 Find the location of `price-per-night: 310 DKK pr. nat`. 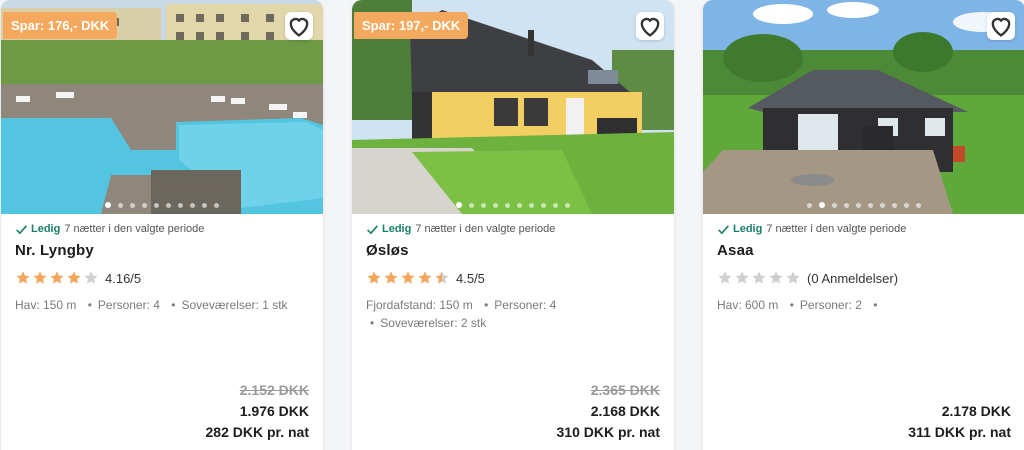

price-per-night: 310 DKK pr. nat is located at coordinates (608, 432).